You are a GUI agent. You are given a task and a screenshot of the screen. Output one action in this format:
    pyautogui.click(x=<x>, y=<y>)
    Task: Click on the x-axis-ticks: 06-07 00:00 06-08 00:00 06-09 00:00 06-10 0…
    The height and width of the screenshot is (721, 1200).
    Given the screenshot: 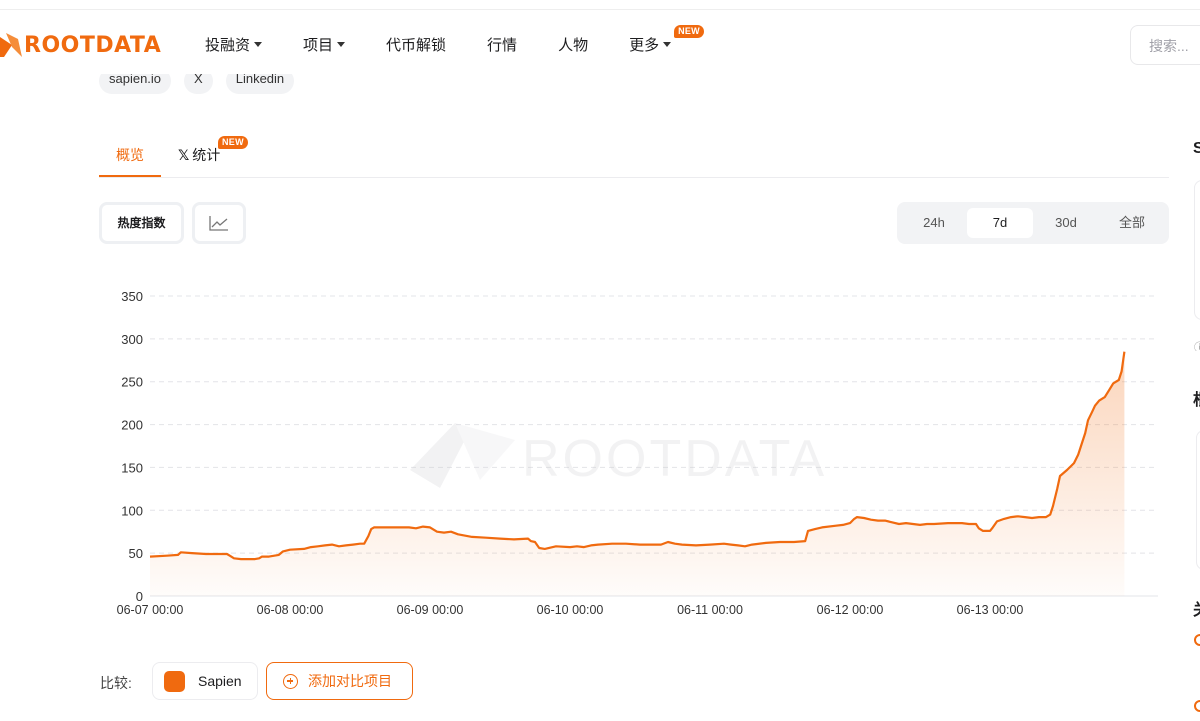 What is the action you would take?
    pyautogui.click(x=570, y=610)
    